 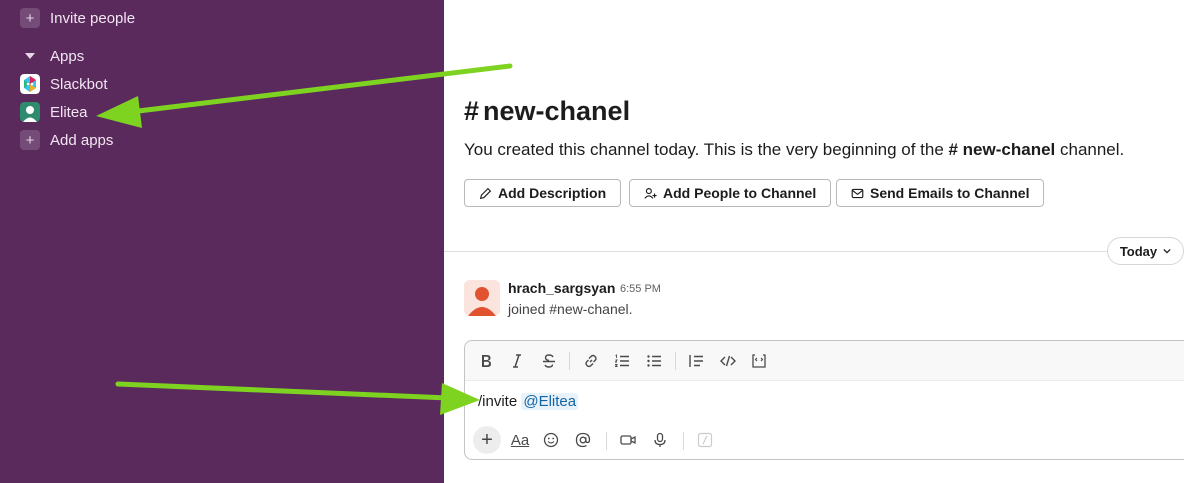 What do you see at coordinates (1002, 149) in the screenshot?
I see `intro-channel-name: # new-chanel` at bounding box center [1002, 149].